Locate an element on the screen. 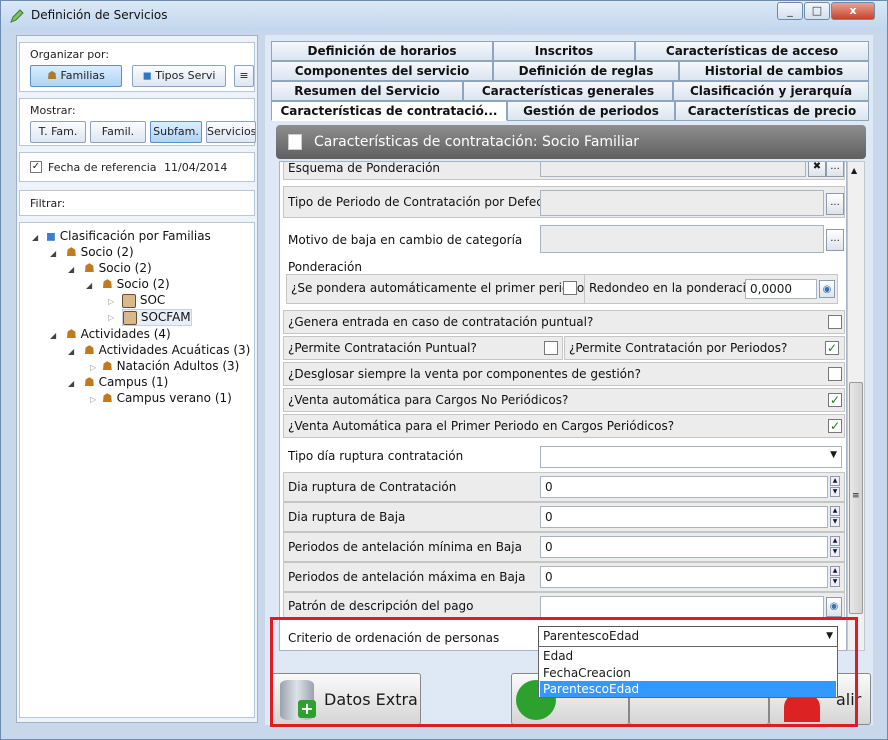  clear-icon: ✖ is located at coordinates (817, 169).